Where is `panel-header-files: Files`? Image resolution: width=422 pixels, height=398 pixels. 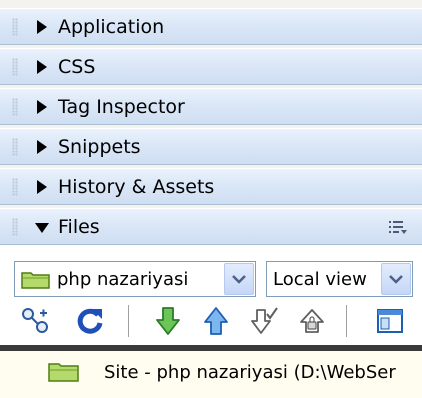
panel-header-files: Files is located at coordinates (211, 226).